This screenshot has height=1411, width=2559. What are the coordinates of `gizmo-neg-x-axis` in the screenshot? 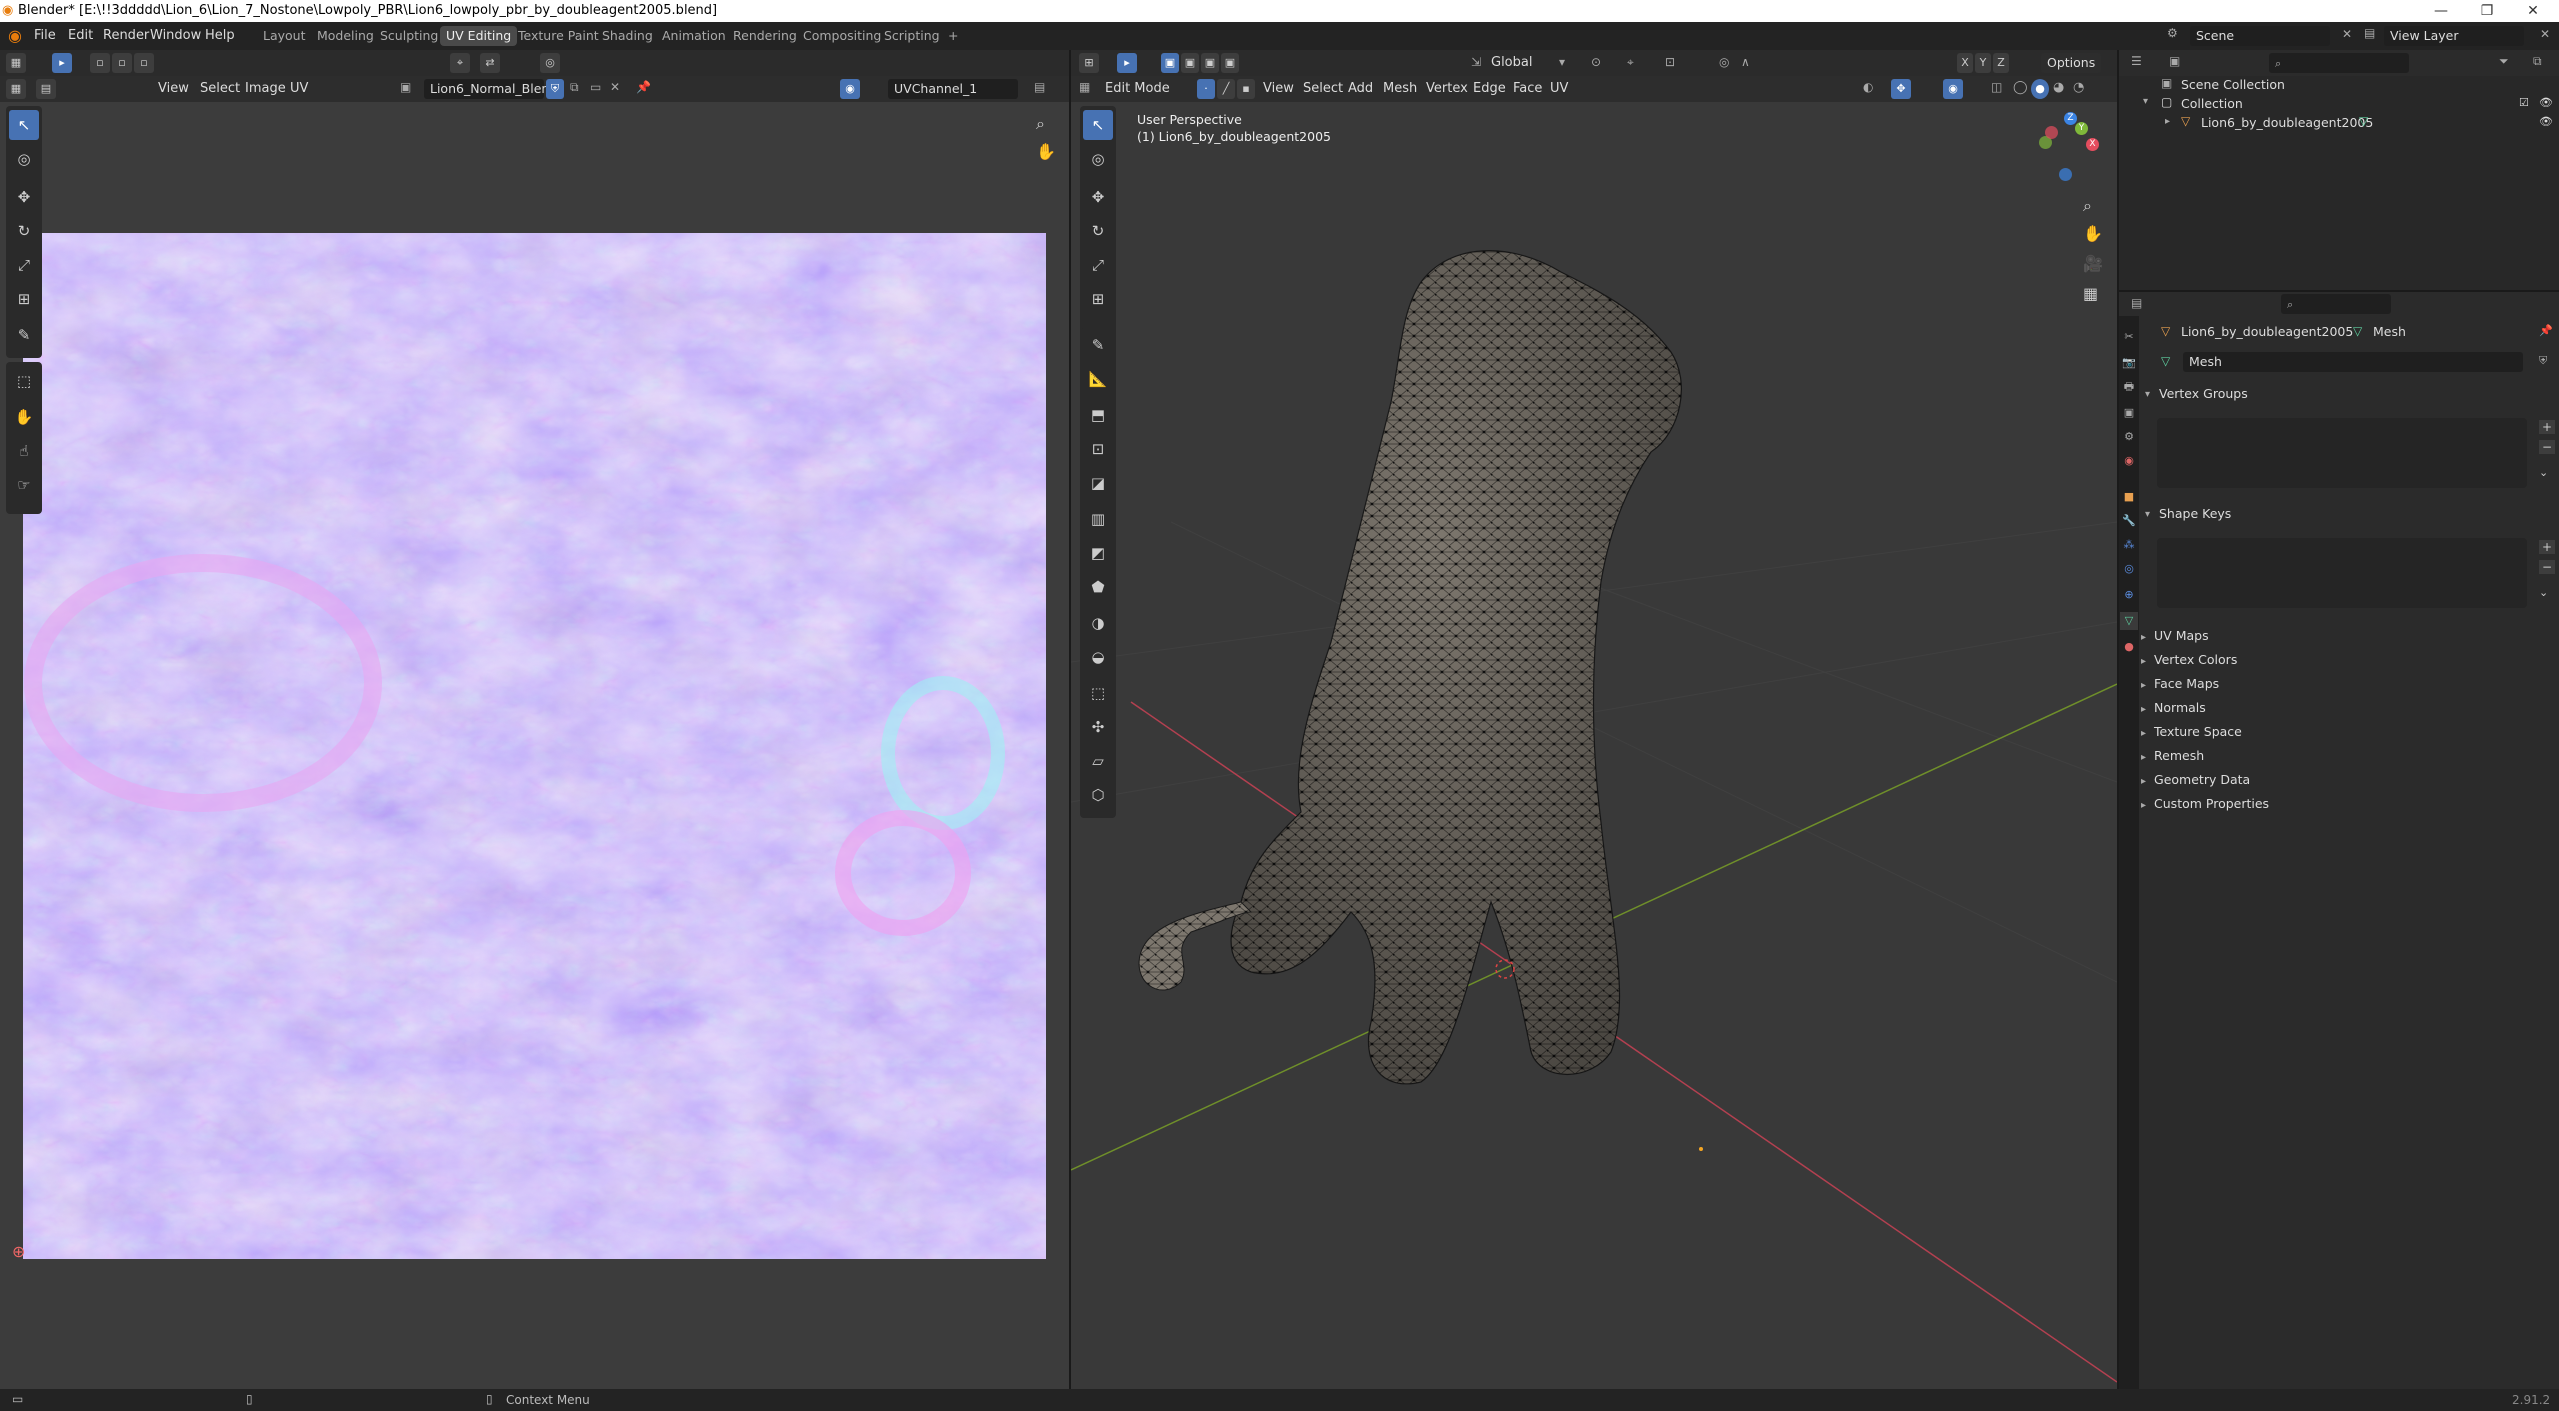 It's located at (2051, 132).